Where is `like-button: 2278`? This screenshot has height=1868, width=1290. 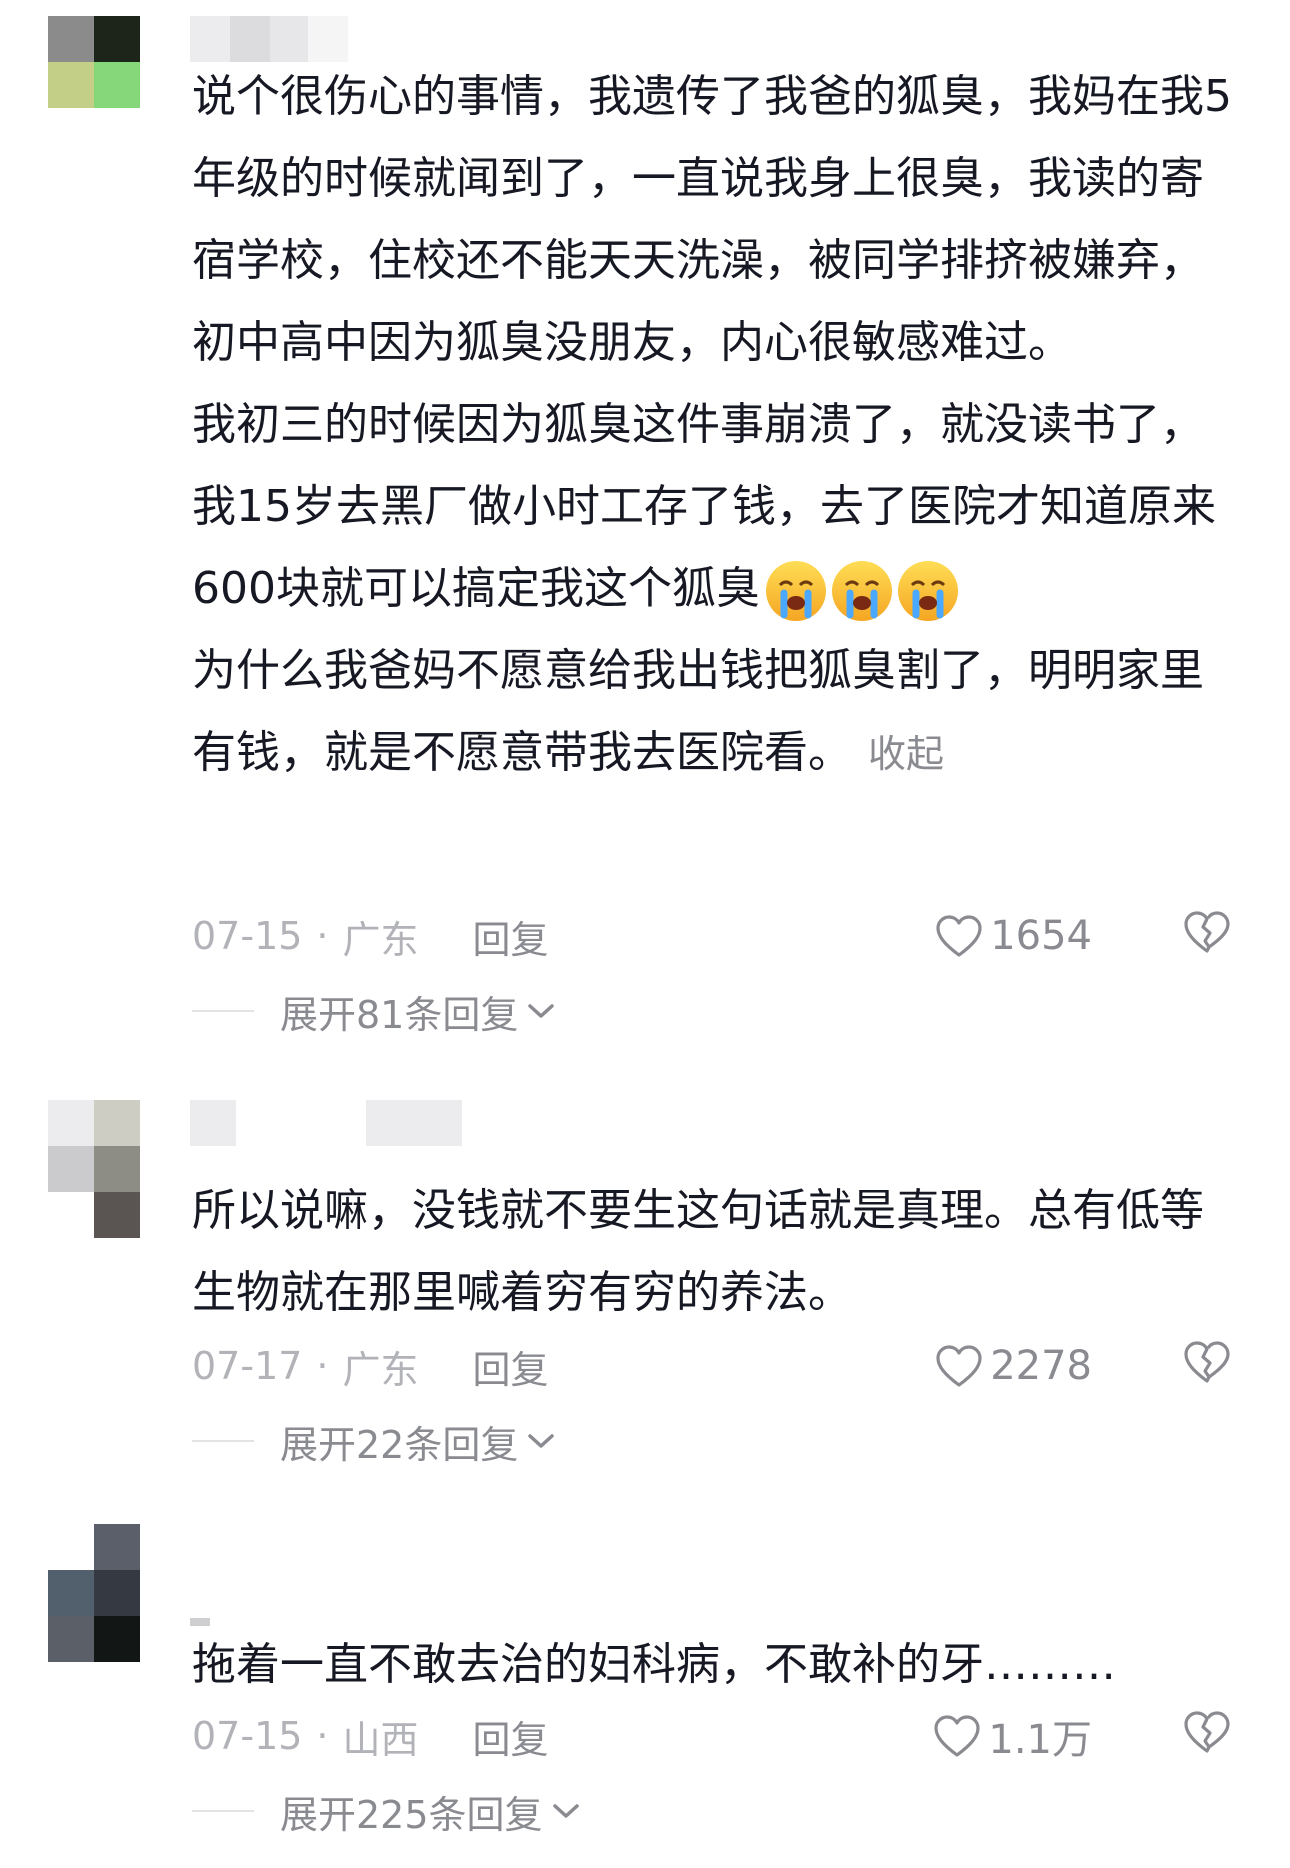 like-button: 2278 is located at coordinates (1013, 1366).